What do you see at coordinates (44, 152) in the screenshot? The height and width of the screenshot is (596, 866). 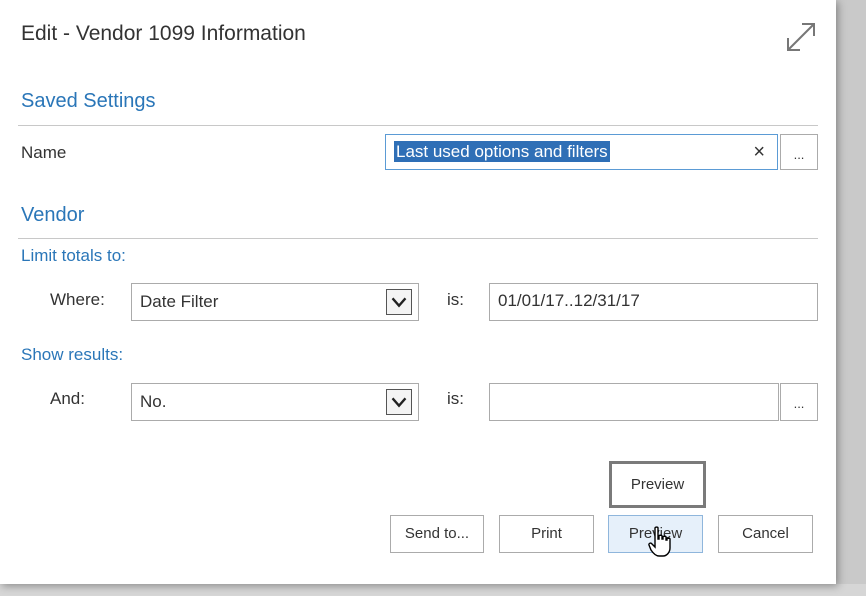 I see `name-label: Name` at bounding box center [44, 152].